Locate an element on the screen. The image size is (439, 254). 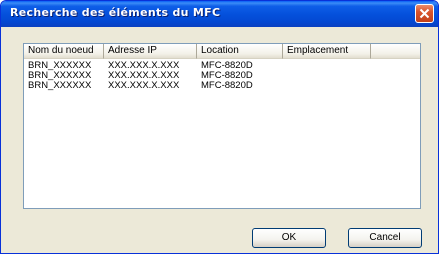
column-header-ip-address: Adresse IP is located at coordinates (150, 51).